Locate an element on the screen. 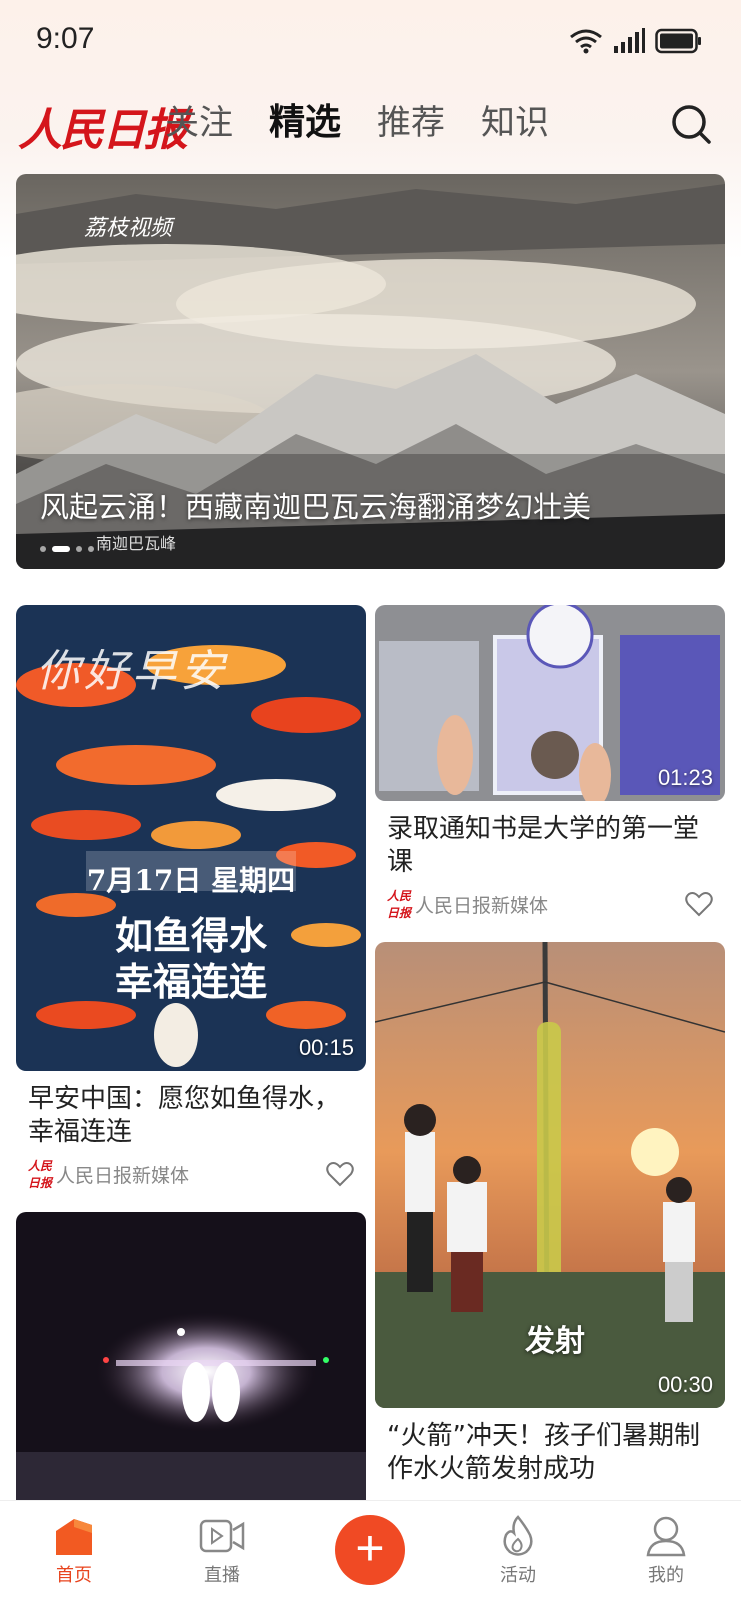 The height and width of the screenshot is (1600, 741). card-overlay-date: 7月17日 星期四 is located at coordinates (191, 880).